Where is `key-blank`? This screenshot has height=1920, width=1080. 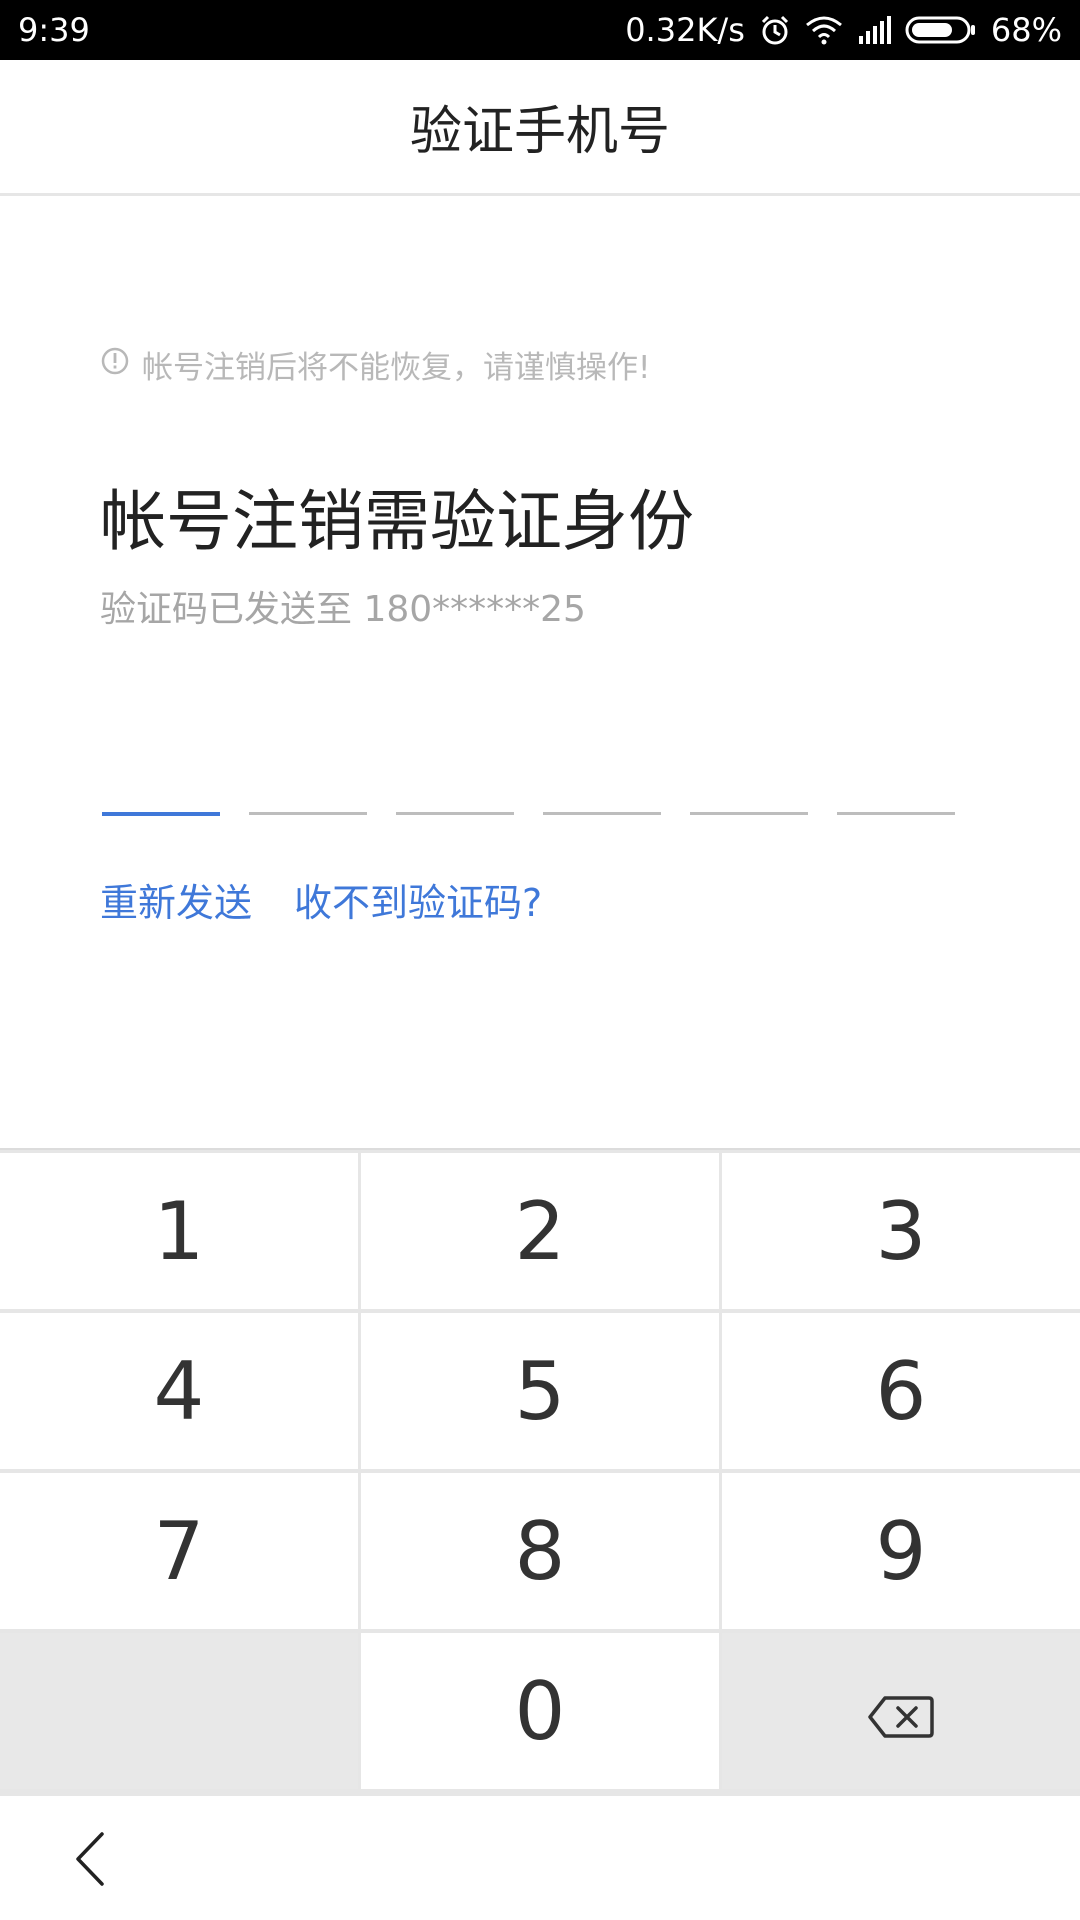 key-blank is located at coordinates (179, 1711).